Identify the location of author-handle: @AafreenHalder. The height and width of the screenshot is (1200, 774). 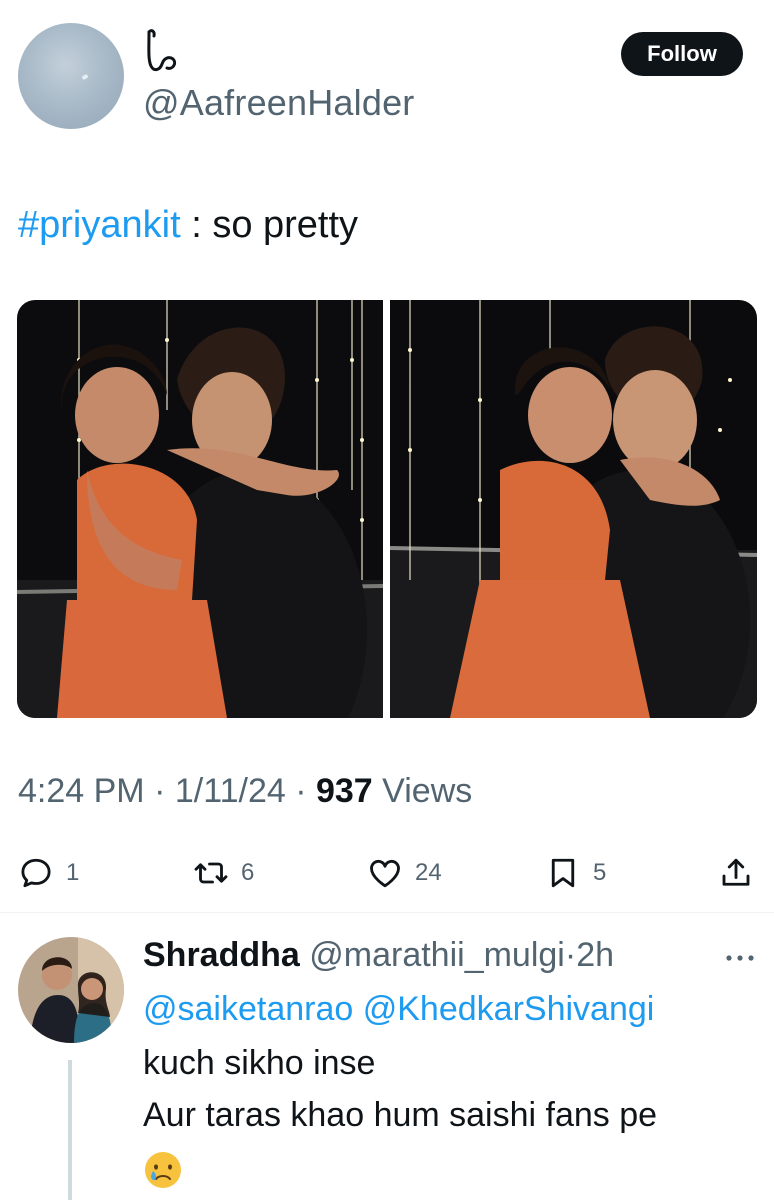
(278, 103).